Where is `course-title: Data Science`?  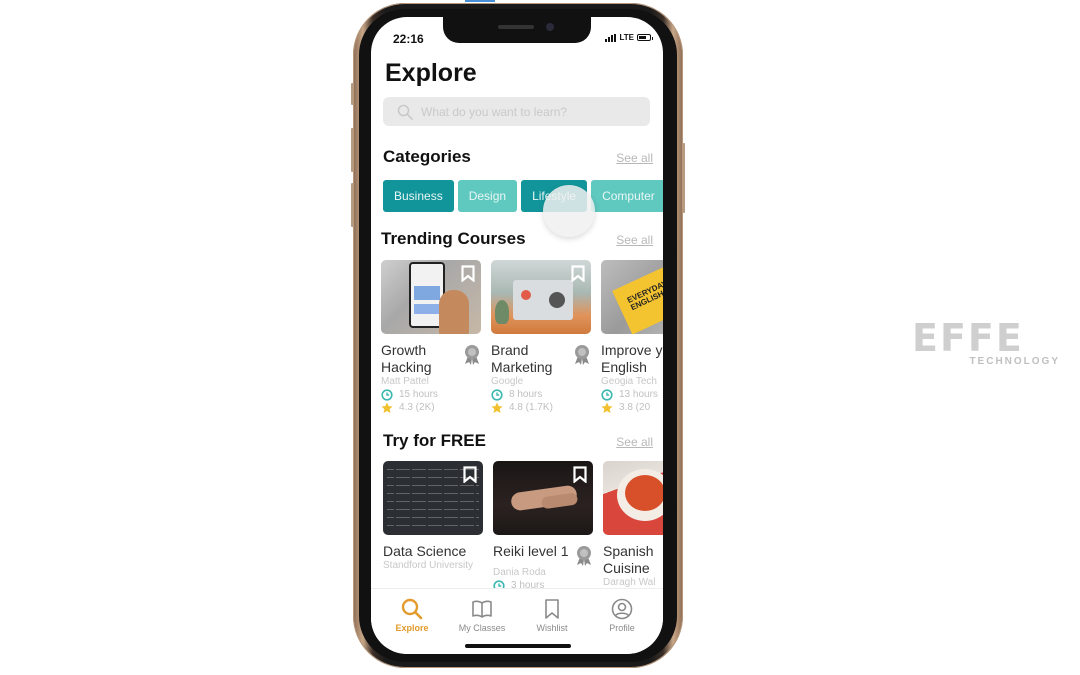 course-title: Data Science is located at coordinates (425, 551).